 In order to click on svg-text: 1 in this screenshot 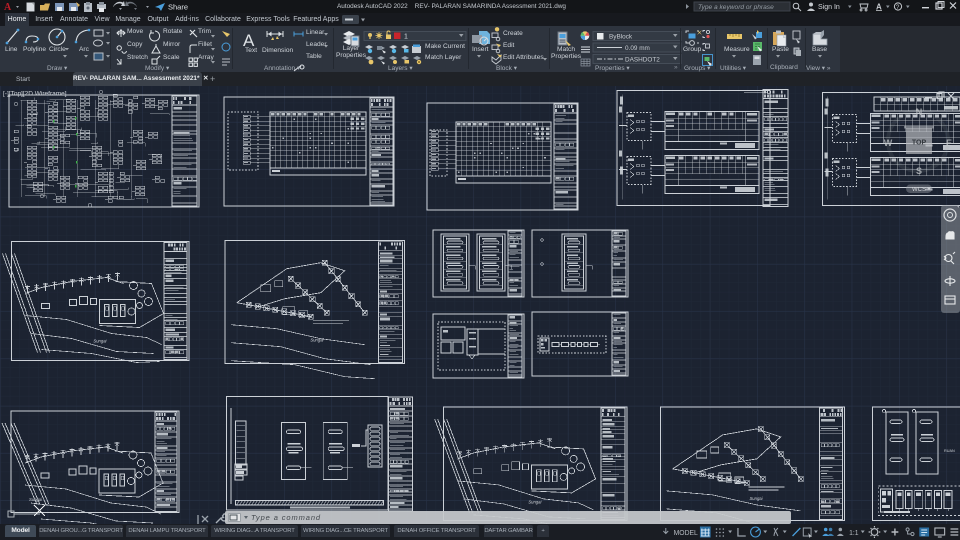, I will do `click(406, 37)`.